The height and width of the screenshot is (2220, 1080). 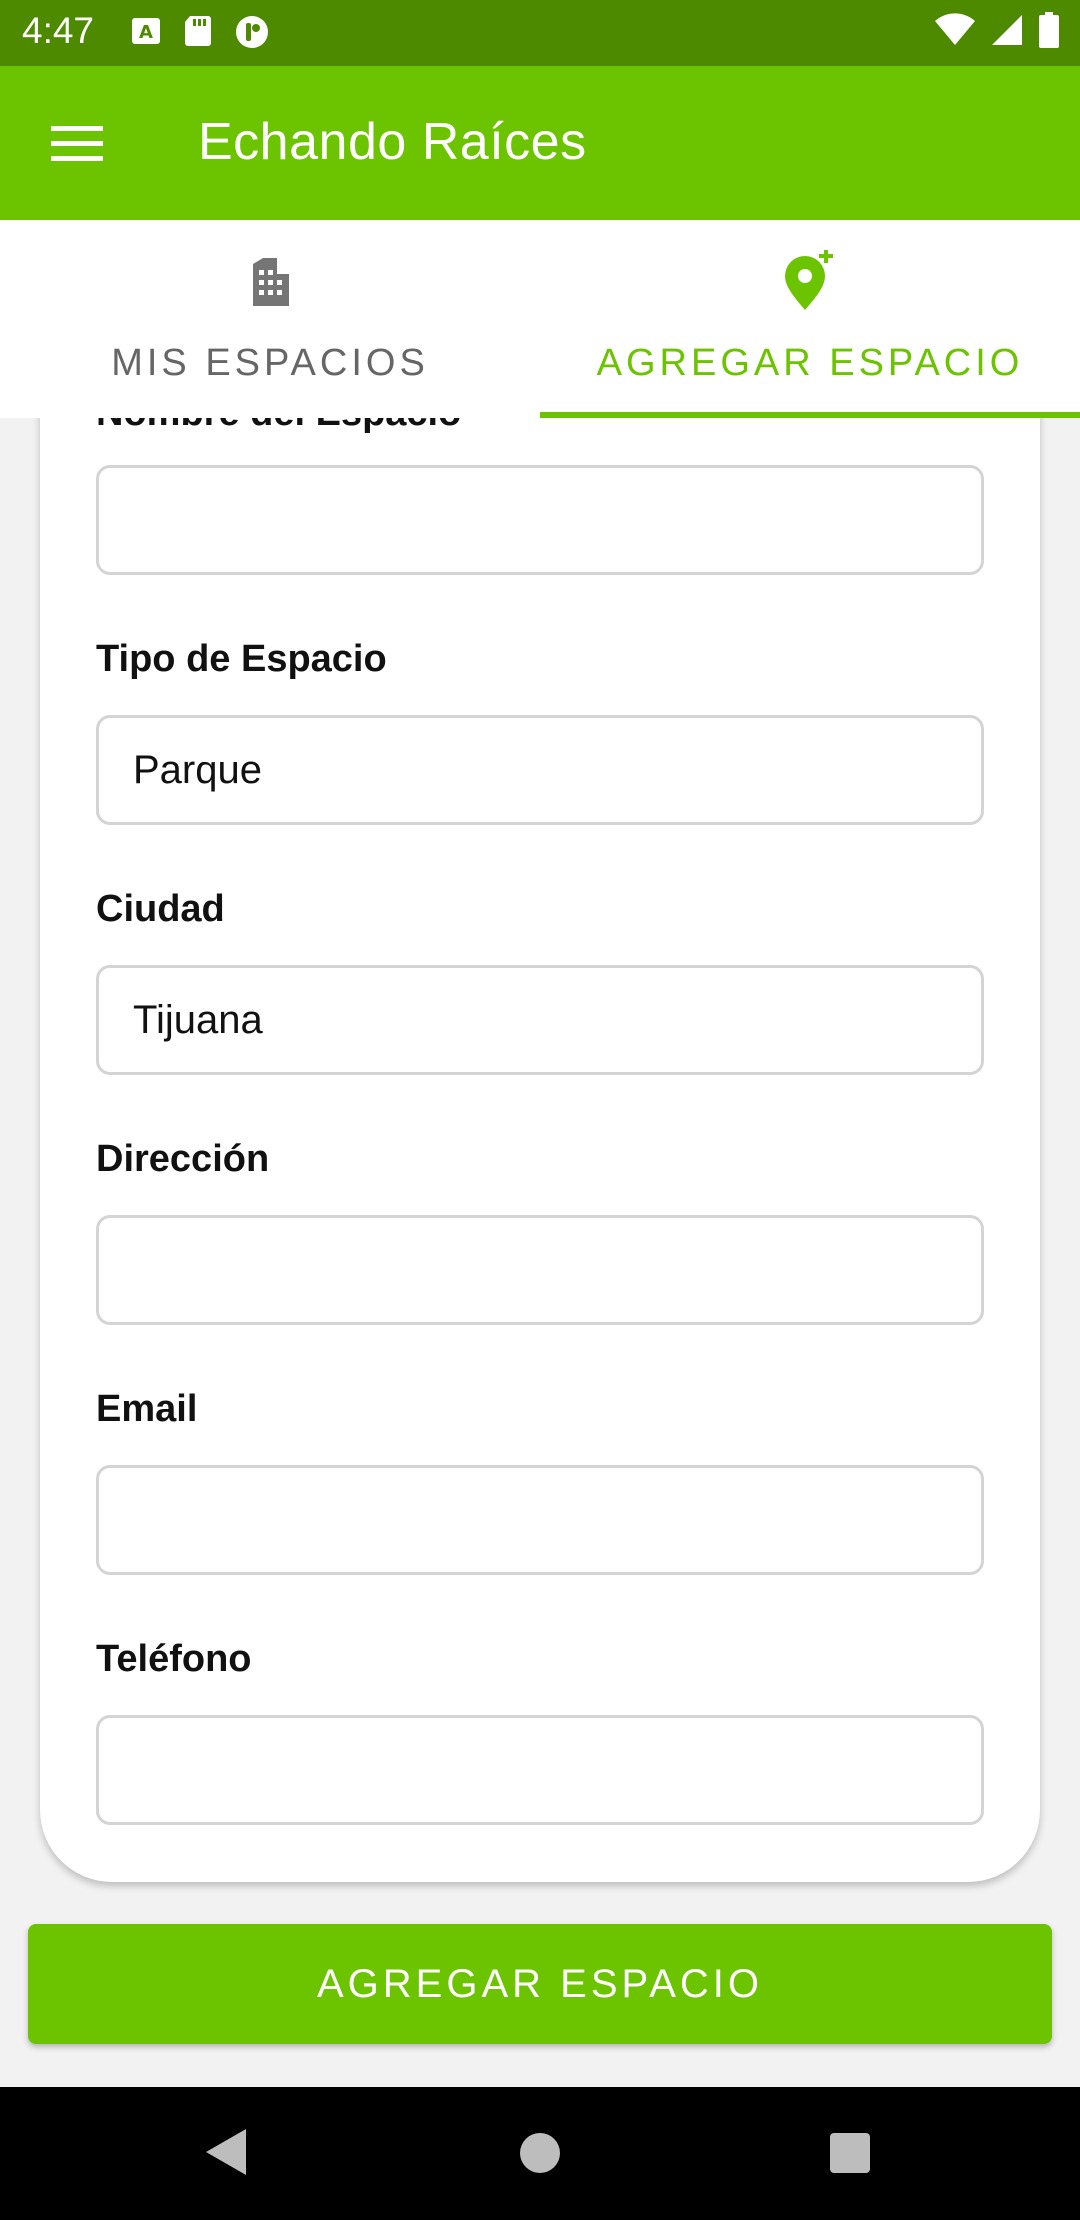 What do you see at coordinates (160, 909) in the screenshot?
I see `field-label-ciudad: Ciudad` at bounding box center [160, 909].